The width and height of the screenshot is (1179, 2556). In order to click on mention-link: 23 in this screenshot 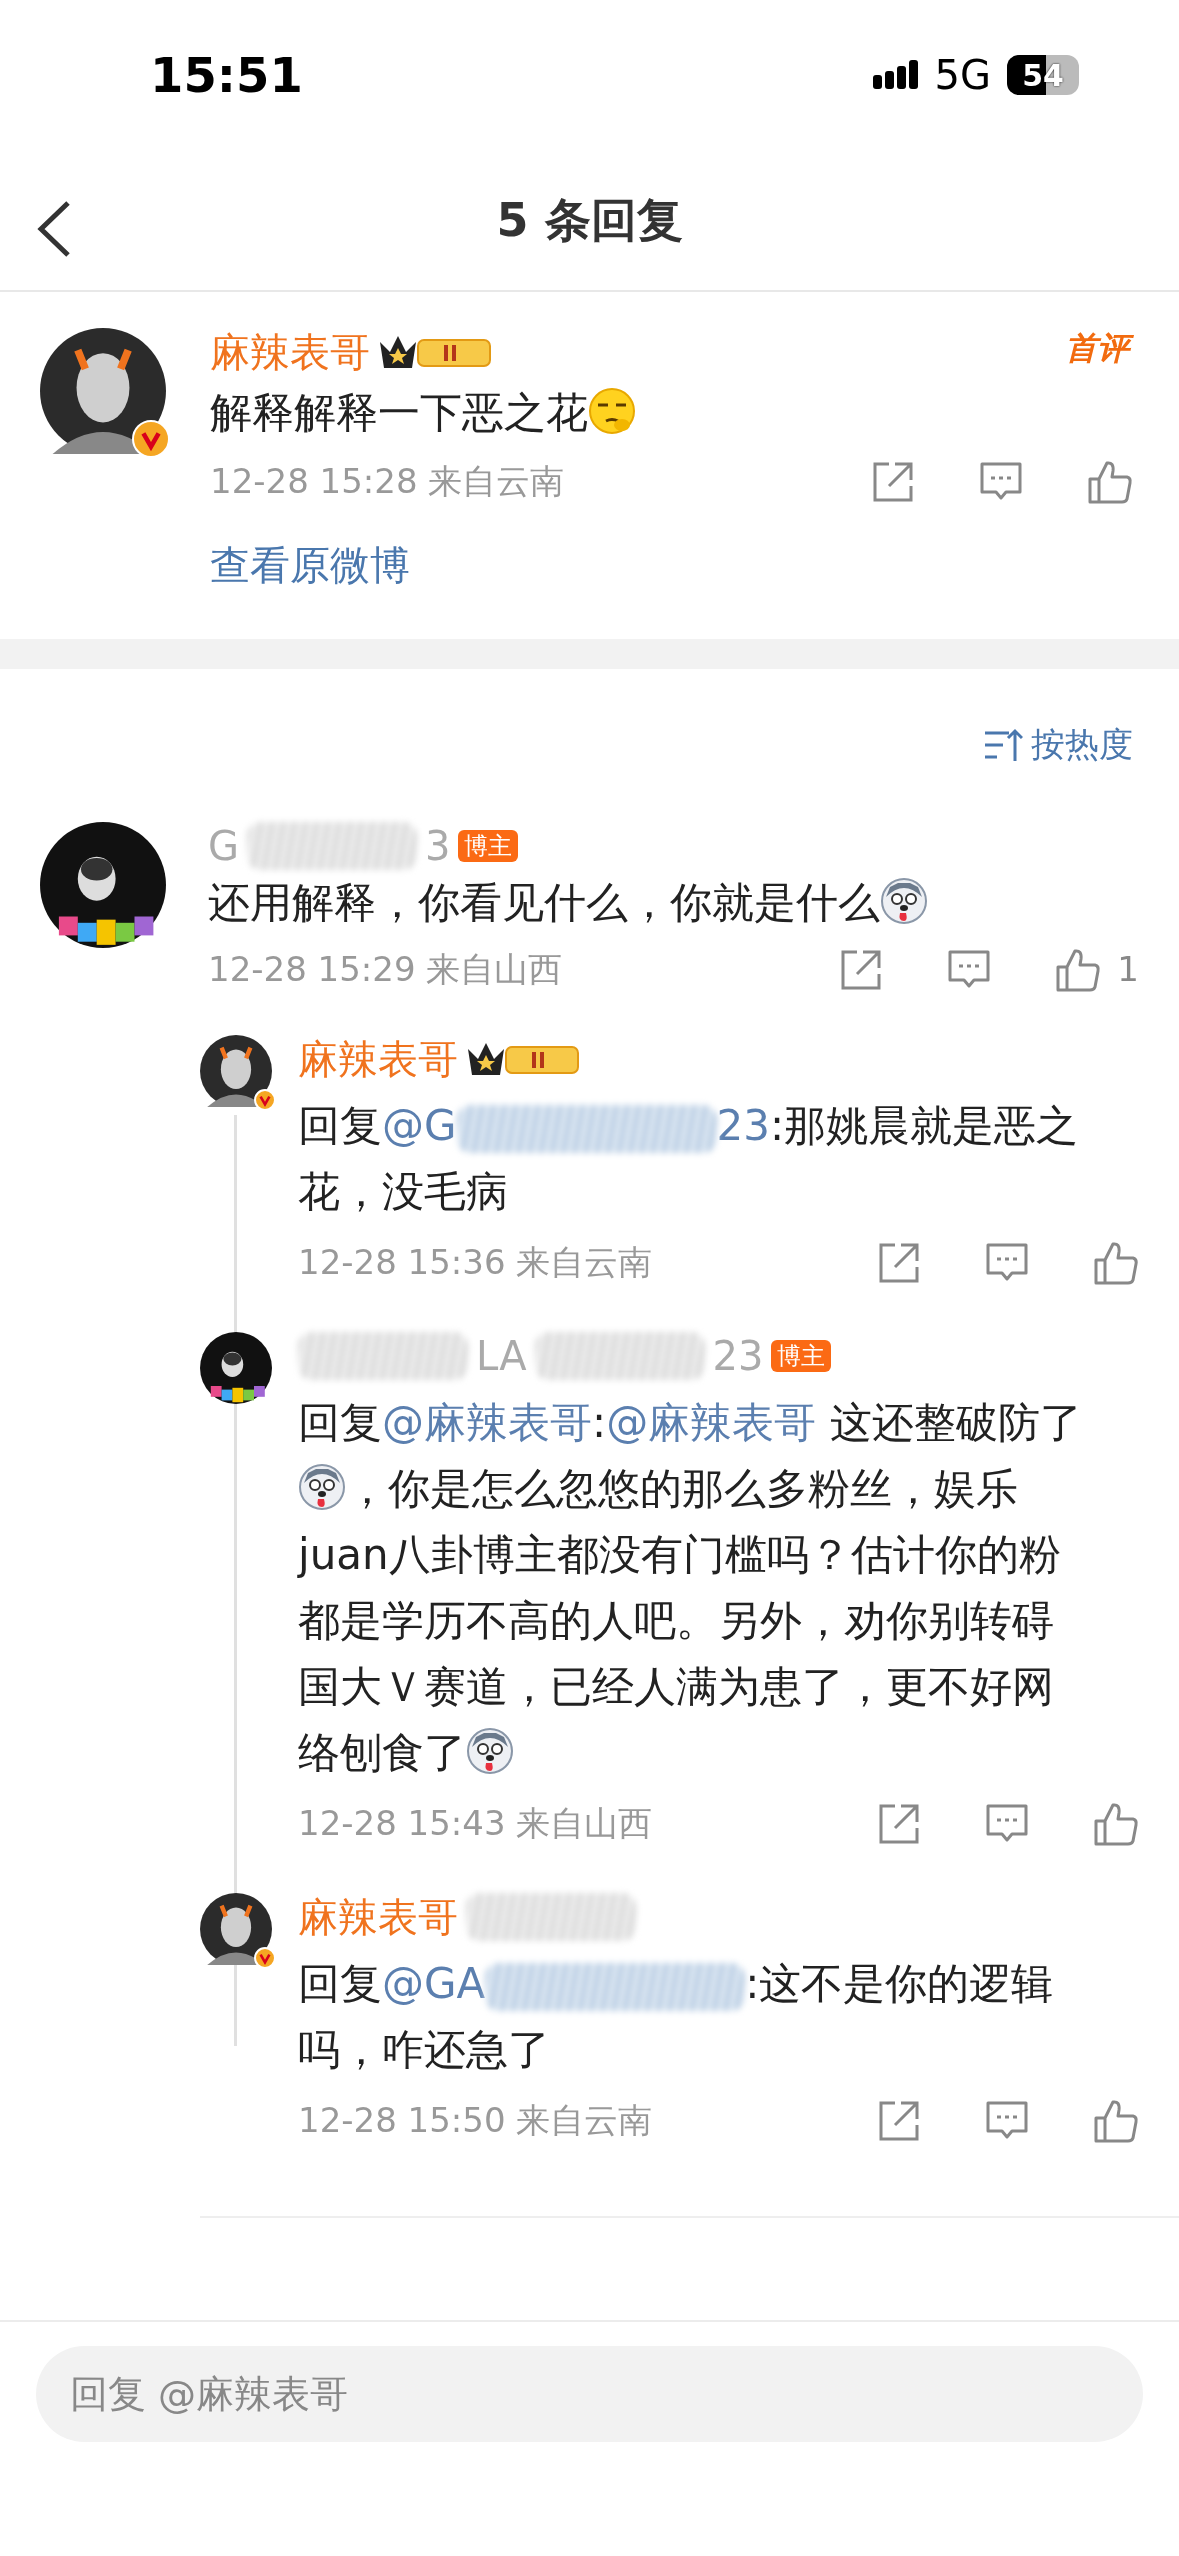, I will do `click(743, 1125)`.